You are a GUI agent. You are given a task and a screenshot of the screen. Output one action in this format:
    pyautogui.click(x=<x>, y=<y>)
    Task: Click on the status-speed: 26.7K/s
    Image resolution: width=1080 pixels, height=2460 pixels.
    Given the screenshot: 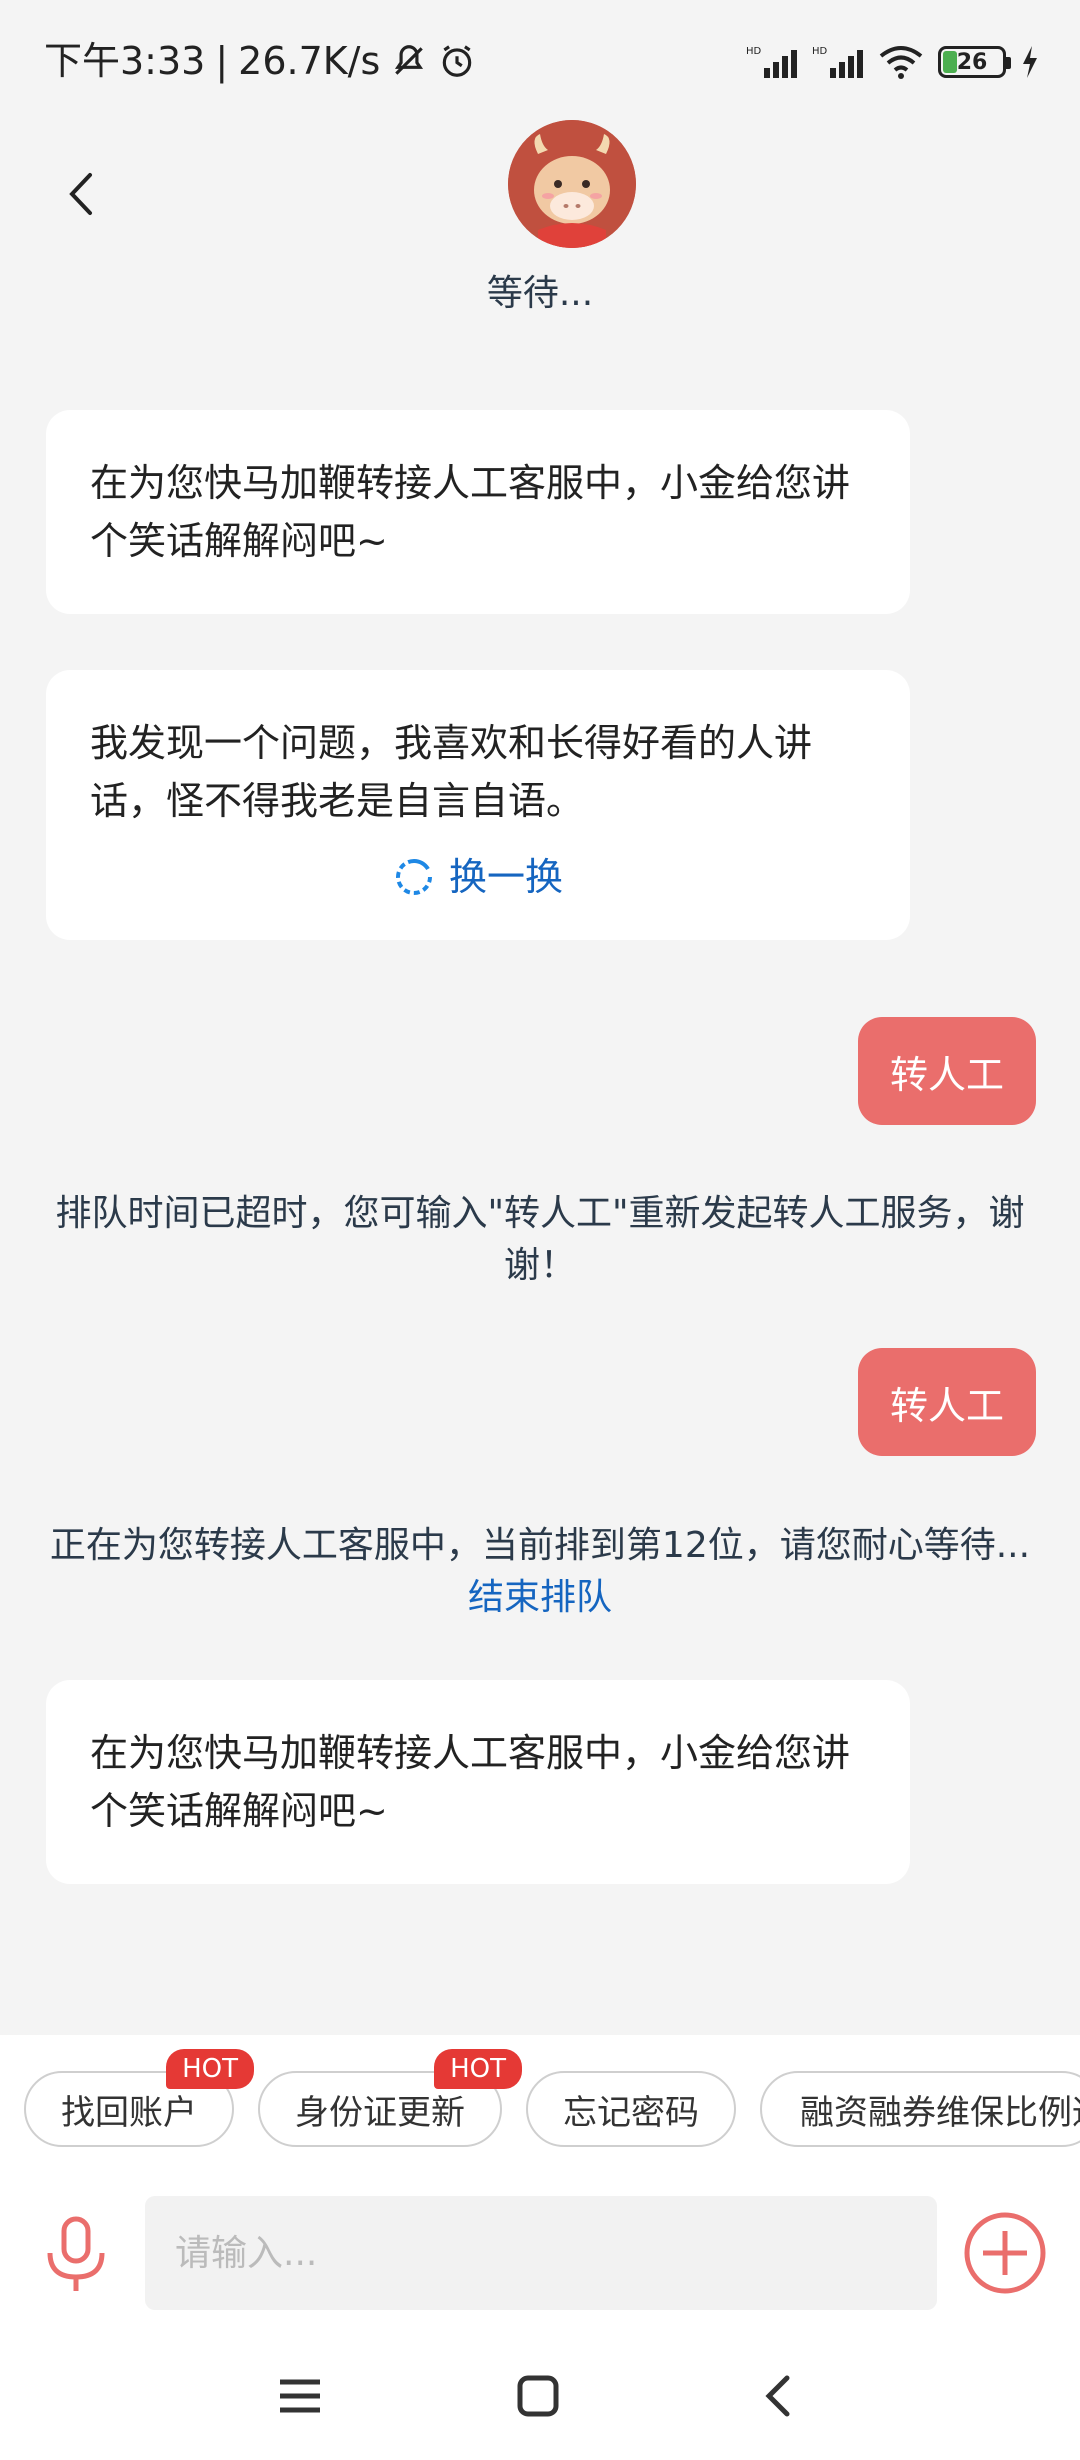 What is the action you would take?
    pyautogui.click(x=309, y=61)
    